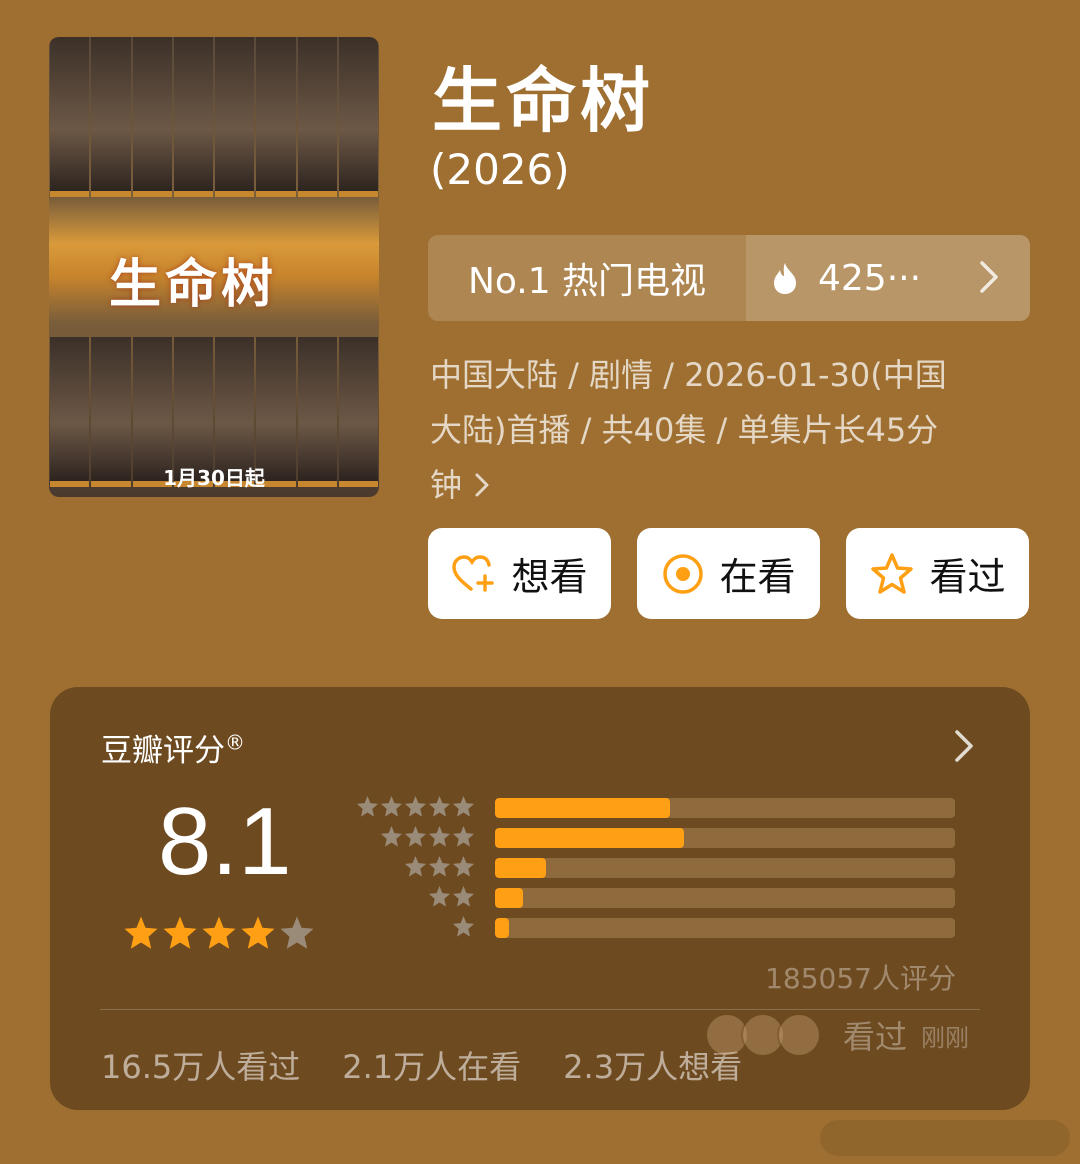  I want to click on watched-label: 看过, so click(967, 577).